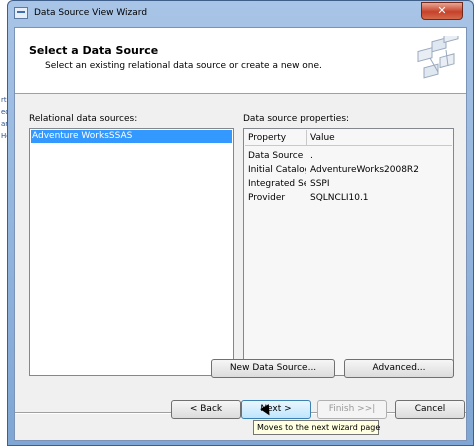  What do you see at coordinates (339, 198) in the screenshot?
I see `property-value: SQLNCLI10.1` at bounding box center [339, 198].